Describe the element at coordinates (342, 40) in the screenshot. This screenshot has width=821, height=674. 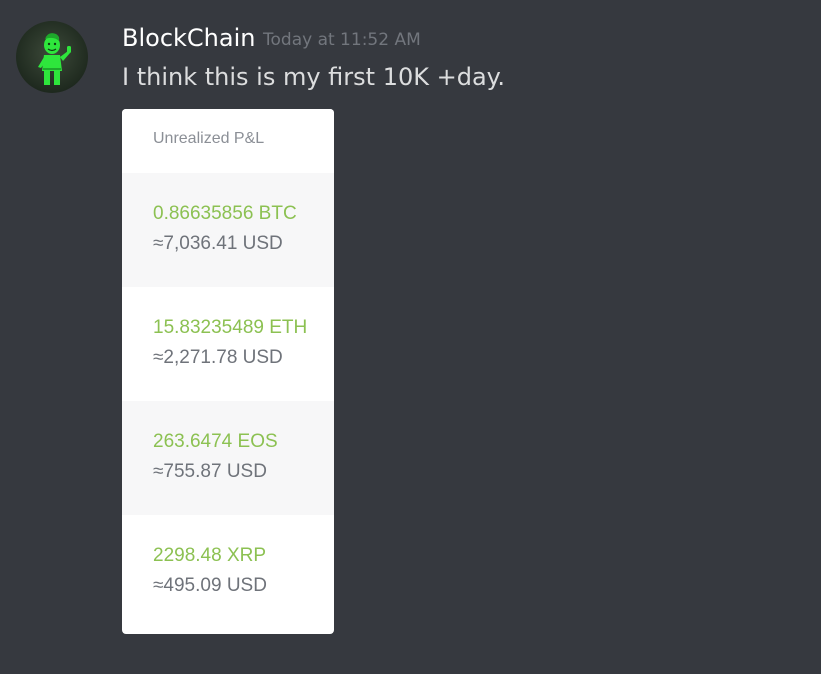
I see `message-timestamp: Today at 11:52 AM` at that location.